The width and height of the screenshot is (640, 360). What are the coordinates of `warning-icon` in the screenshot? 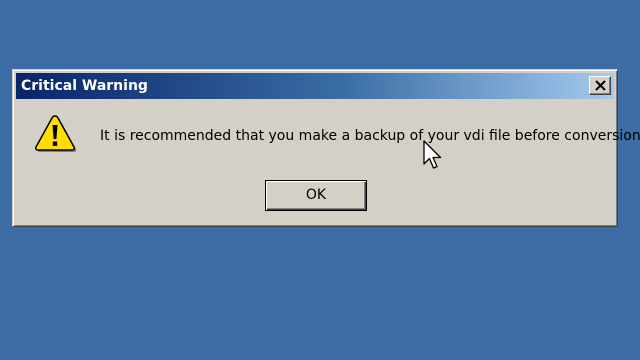 It's located at (56, 133).